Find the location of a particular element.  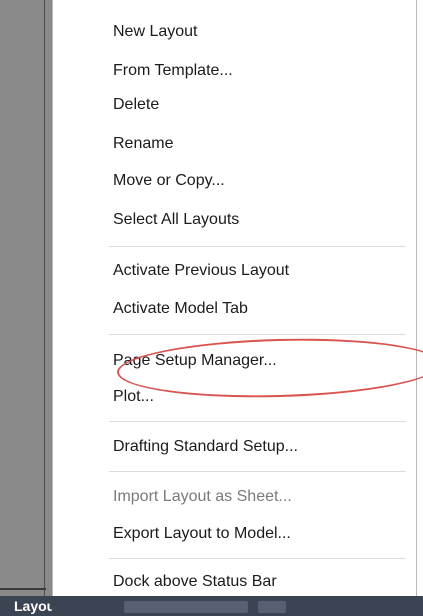

menu-item-select-all-layouts: Select All Layouts is located at coordinates (176, 220).